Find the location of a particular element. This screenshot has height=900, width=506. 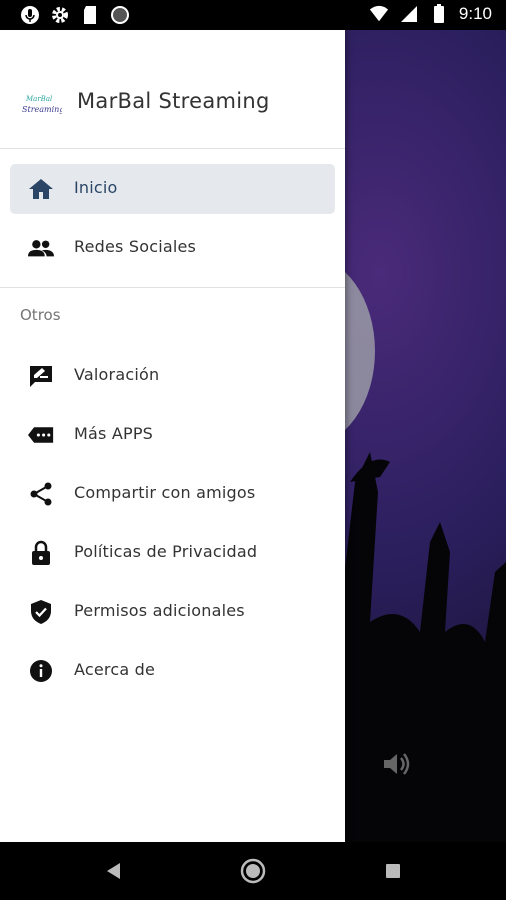

menu-item-permisos: Permisos adicionales is located at coordinates (172, 612).